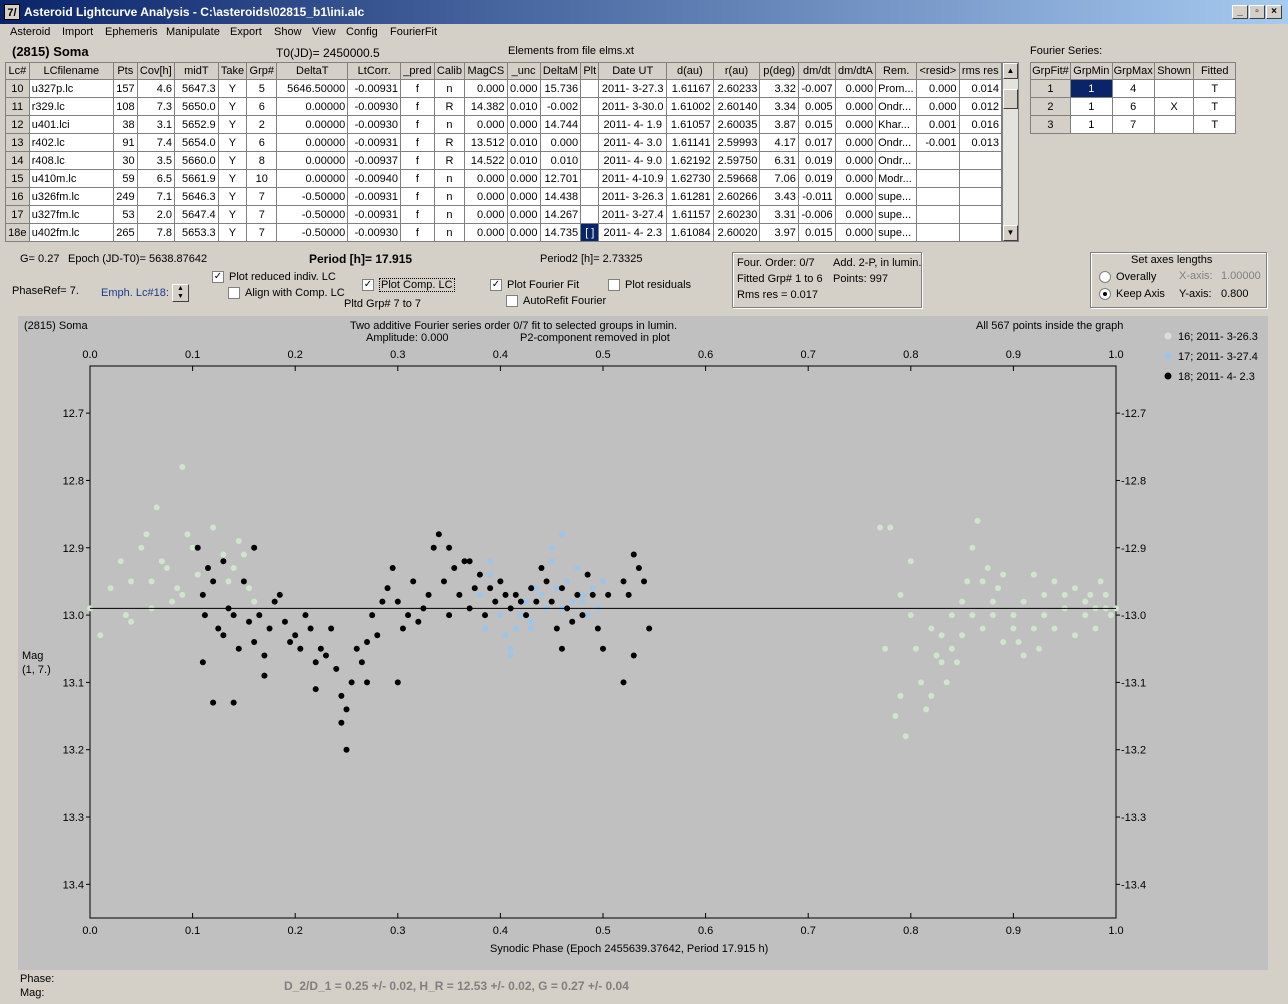 This screenshot has height=1004, width=1288. What do you see at coordinates (1132, 294) in the screenshot?
I see `keep-axis-radio: Keep Axis` at bounding box center [1132, 294].